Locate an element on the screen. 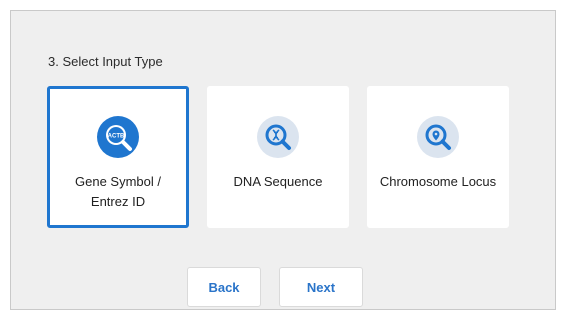 The image size is (568, 316). option-dna-sequence: DNA Sequence is located at coordinates (278, 157).